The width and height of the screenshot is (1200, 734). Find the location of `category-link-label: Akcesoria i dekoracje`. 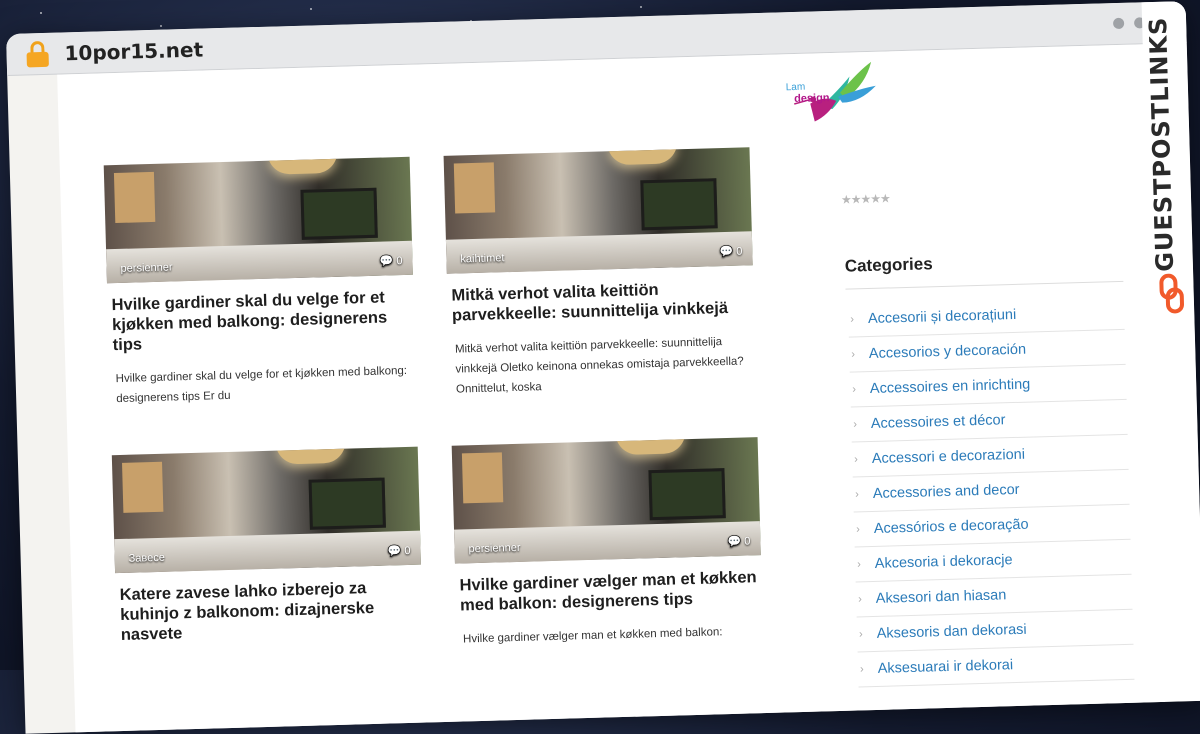

category-link-label: Akcesoria i dekoracje is located at coordinates (944, 562).